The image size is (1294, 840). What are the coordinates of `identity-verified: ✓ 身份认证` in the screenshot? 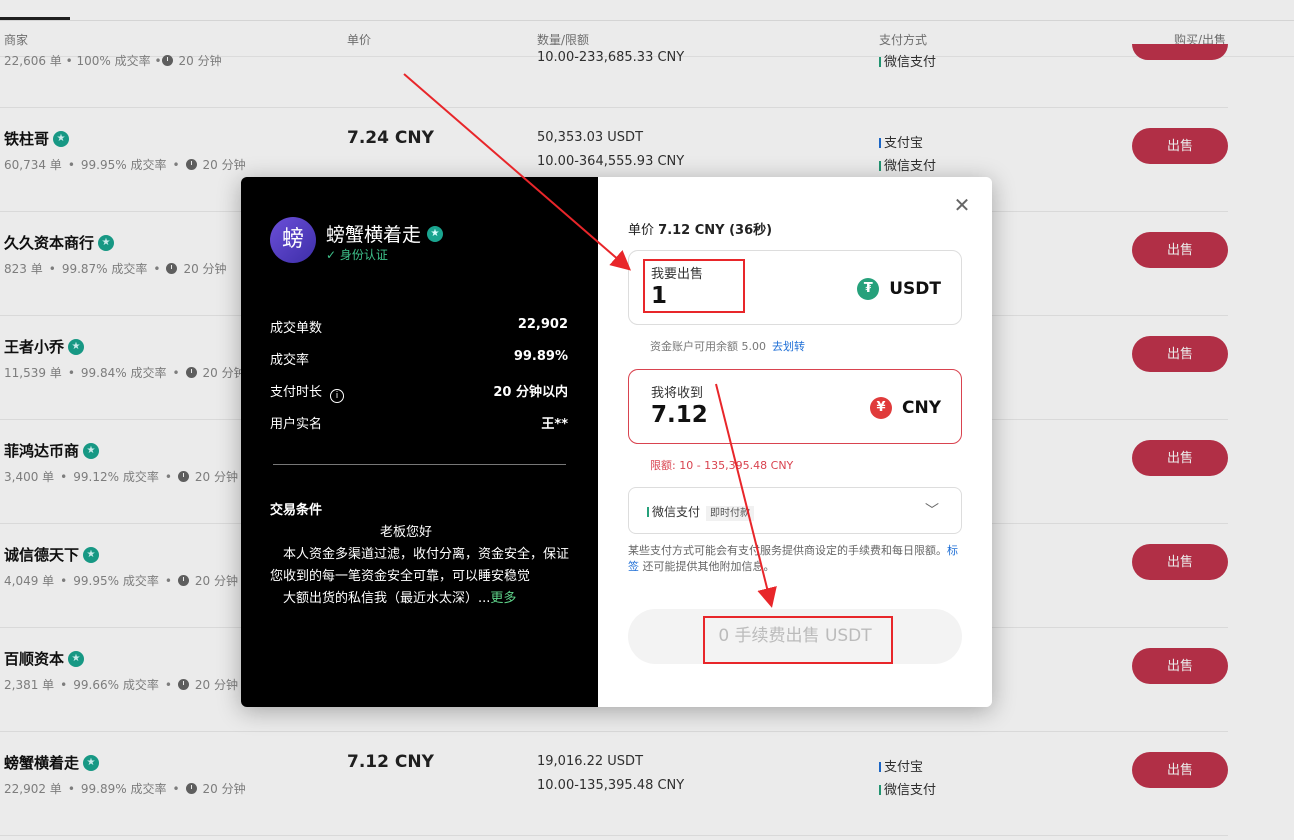 It's located at (357, 255).